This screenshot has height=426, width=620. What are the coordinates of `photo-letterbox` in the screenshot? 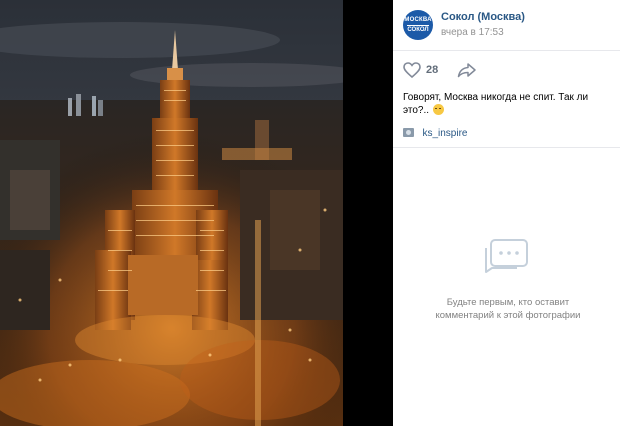 It's located at (368, 213).